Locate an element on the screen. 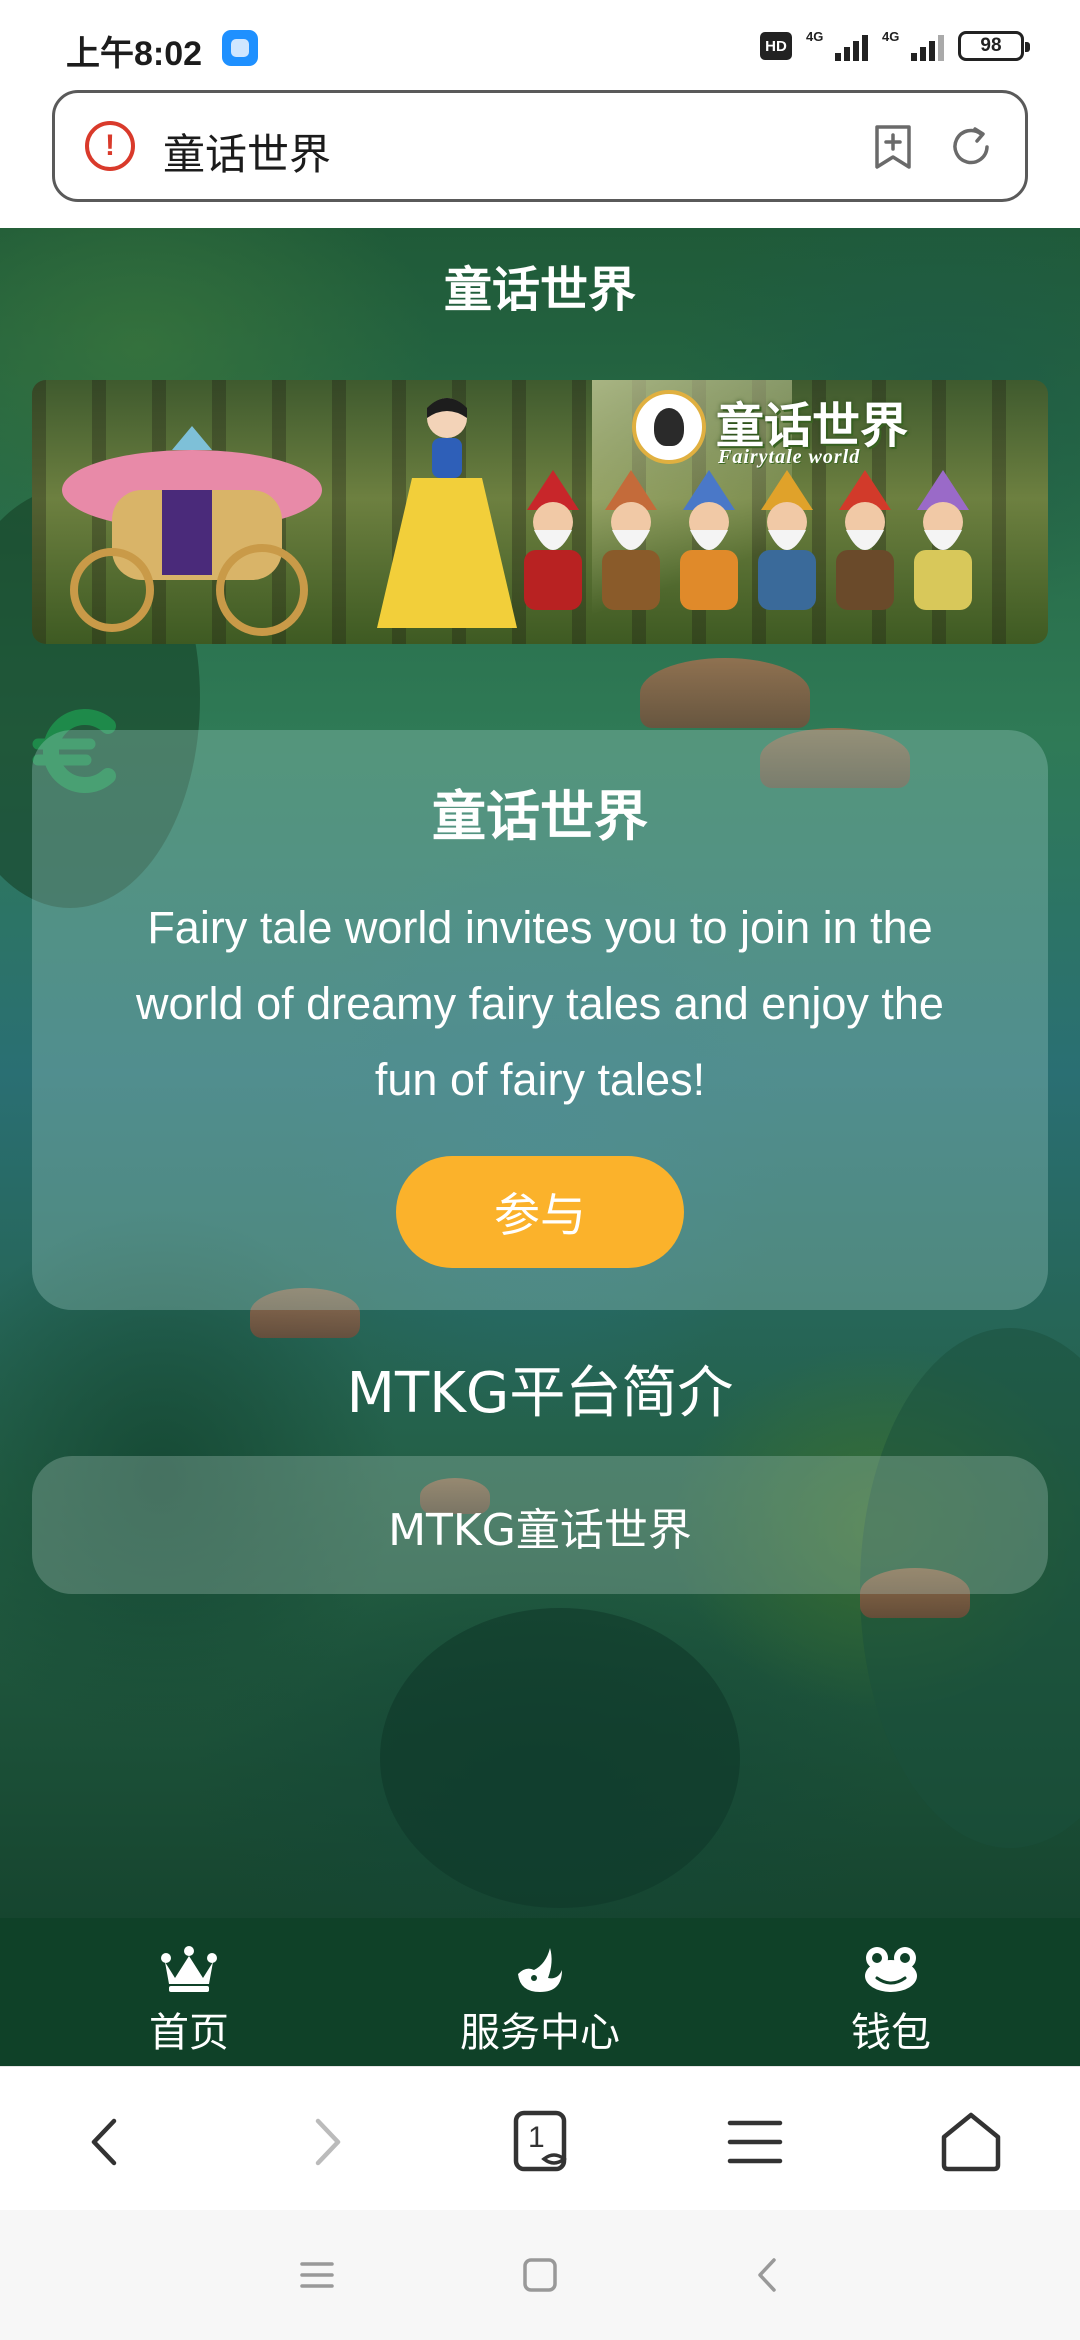  tab-service-center: 服务中心 is located at coordinates (540, 1992).